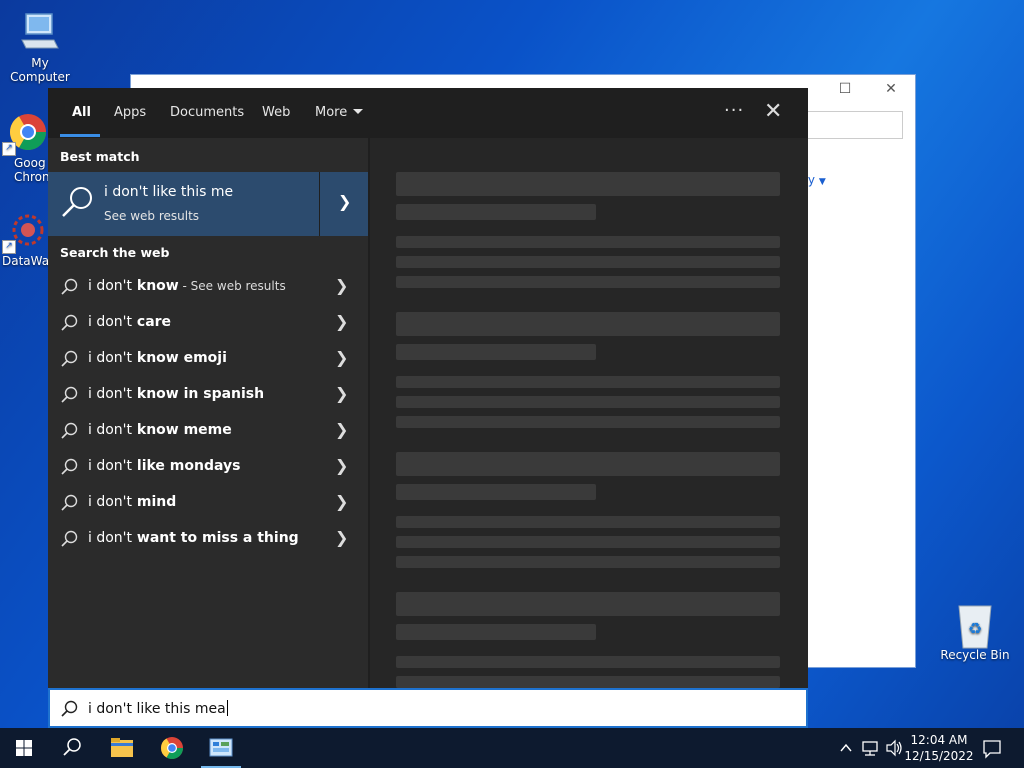 This screenshot has width=1024, height=768. I want to click on list-item: i don't know meme ❯, so click(208, 430).